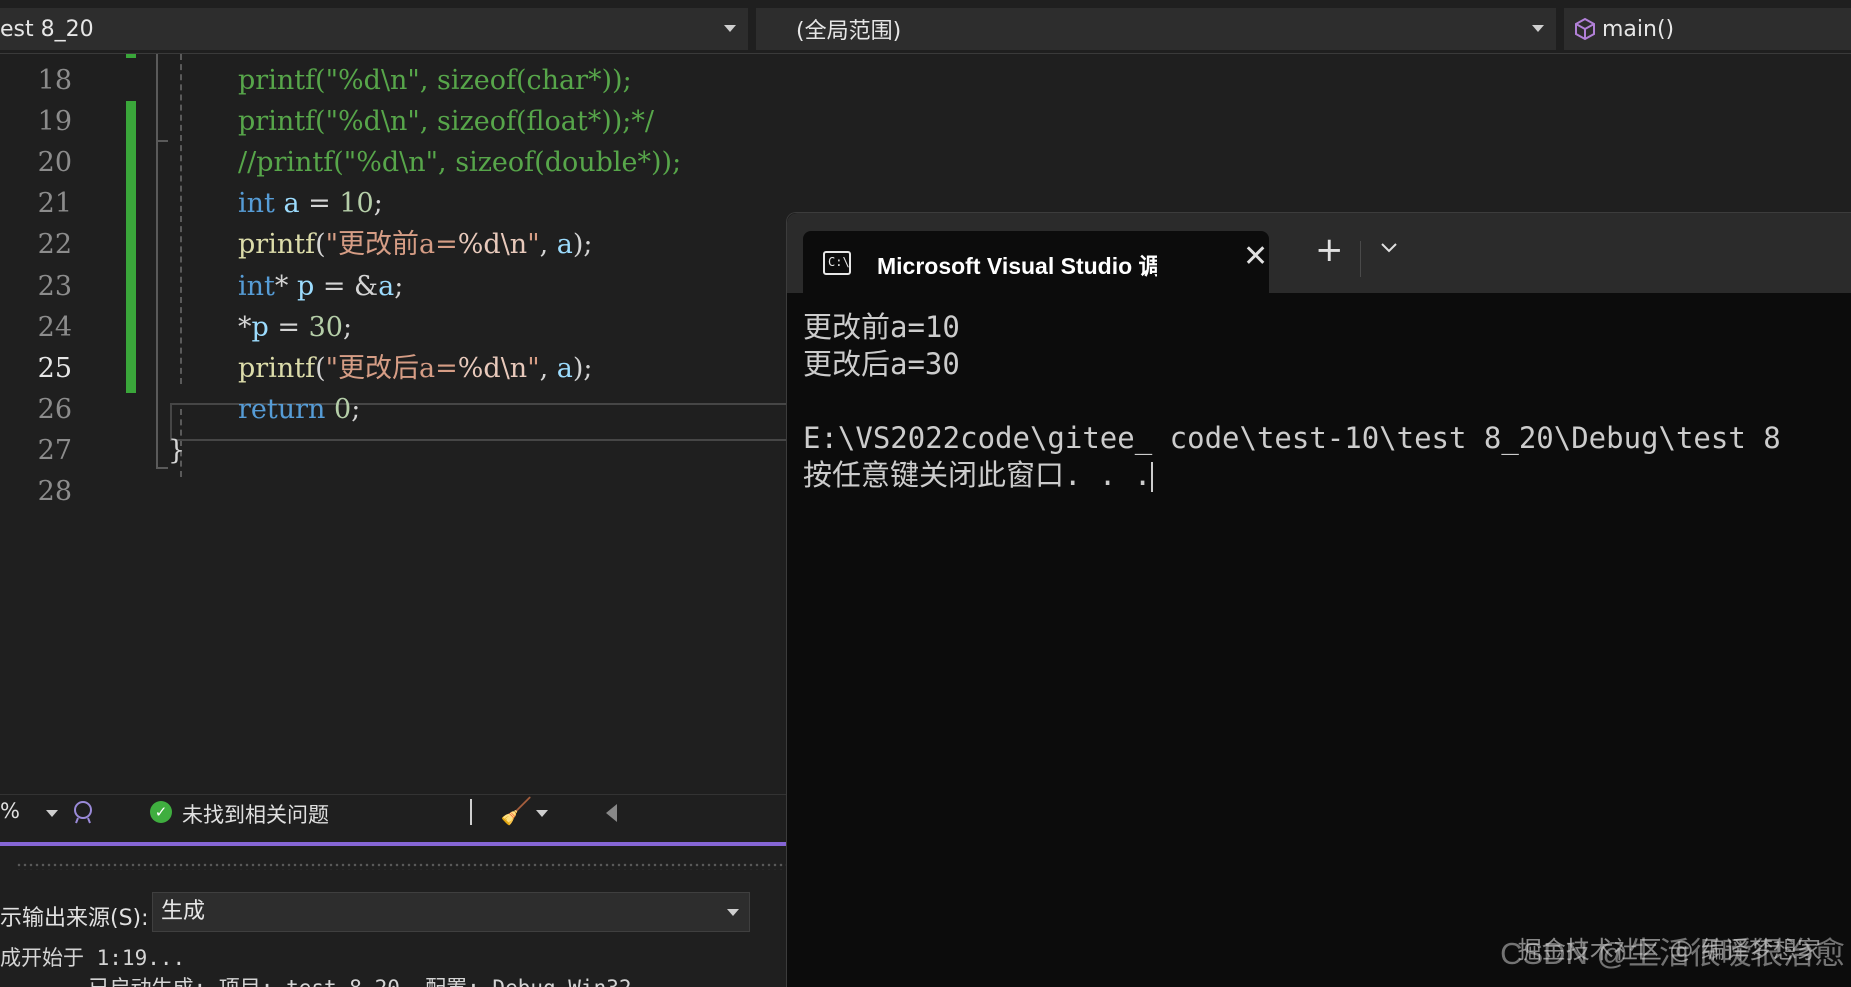  I want to click on output-panel-accent, so click(393, 844).